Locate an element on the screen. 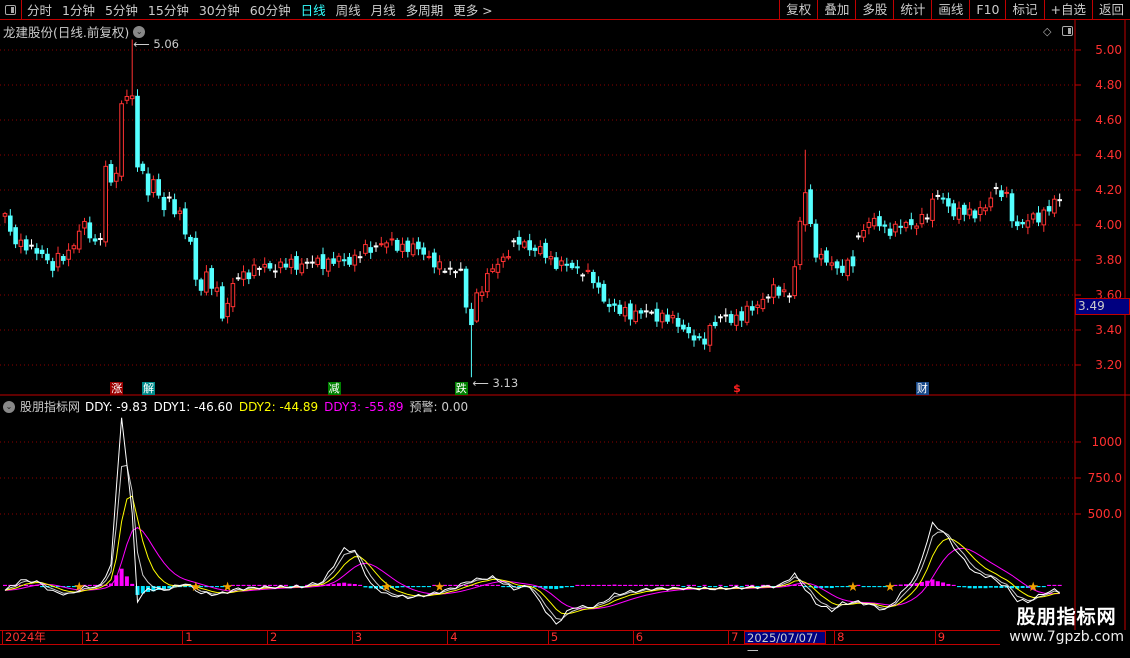 The height and width of the screenshot is (658, 1130). signal-marker: $ is located at coordinates (736, 388).